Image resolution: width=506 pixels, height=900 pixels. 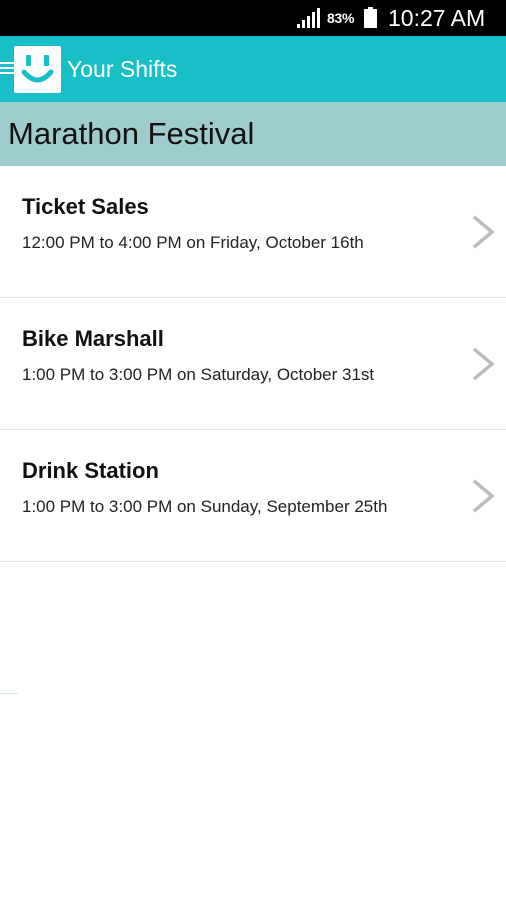 I want to click on event-title: Marathon Festival, so click(x=131, y=133).